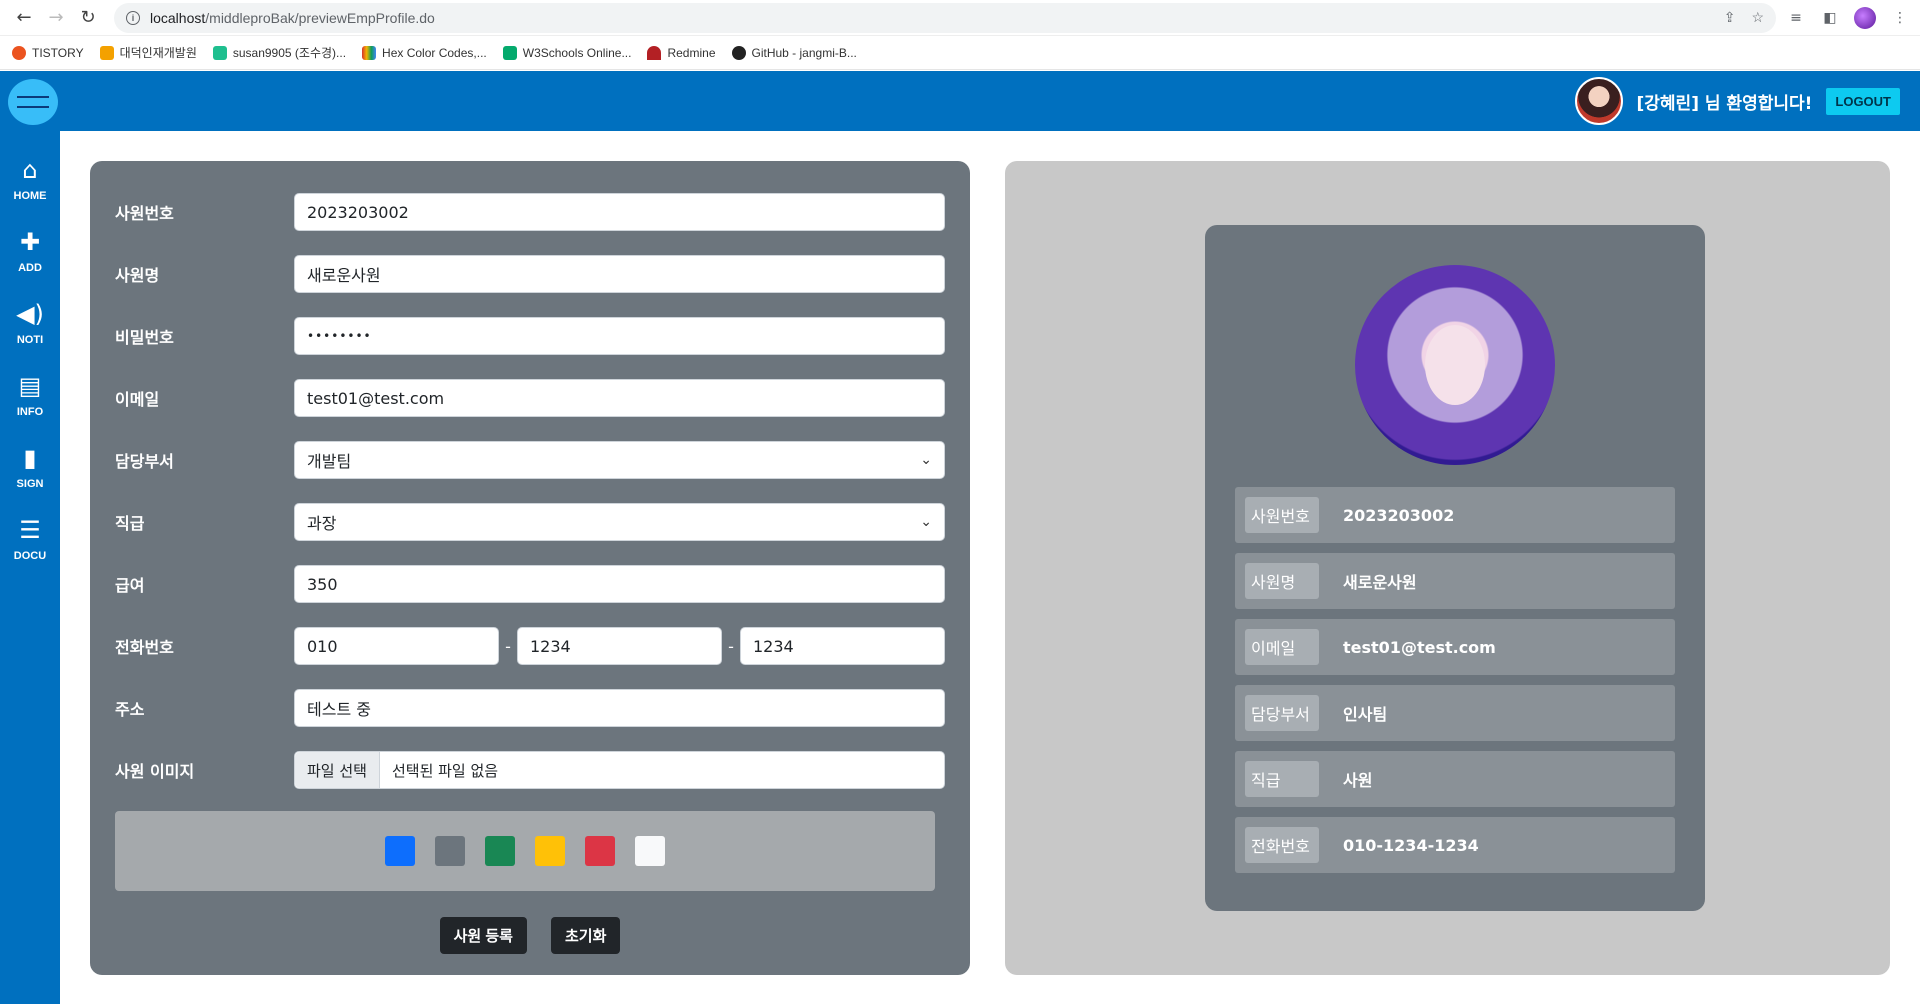  What do you see at coordinates (1282, 779) in the screenshot?
I see `preview-label: 직급` at bounding box center [1282, 779].